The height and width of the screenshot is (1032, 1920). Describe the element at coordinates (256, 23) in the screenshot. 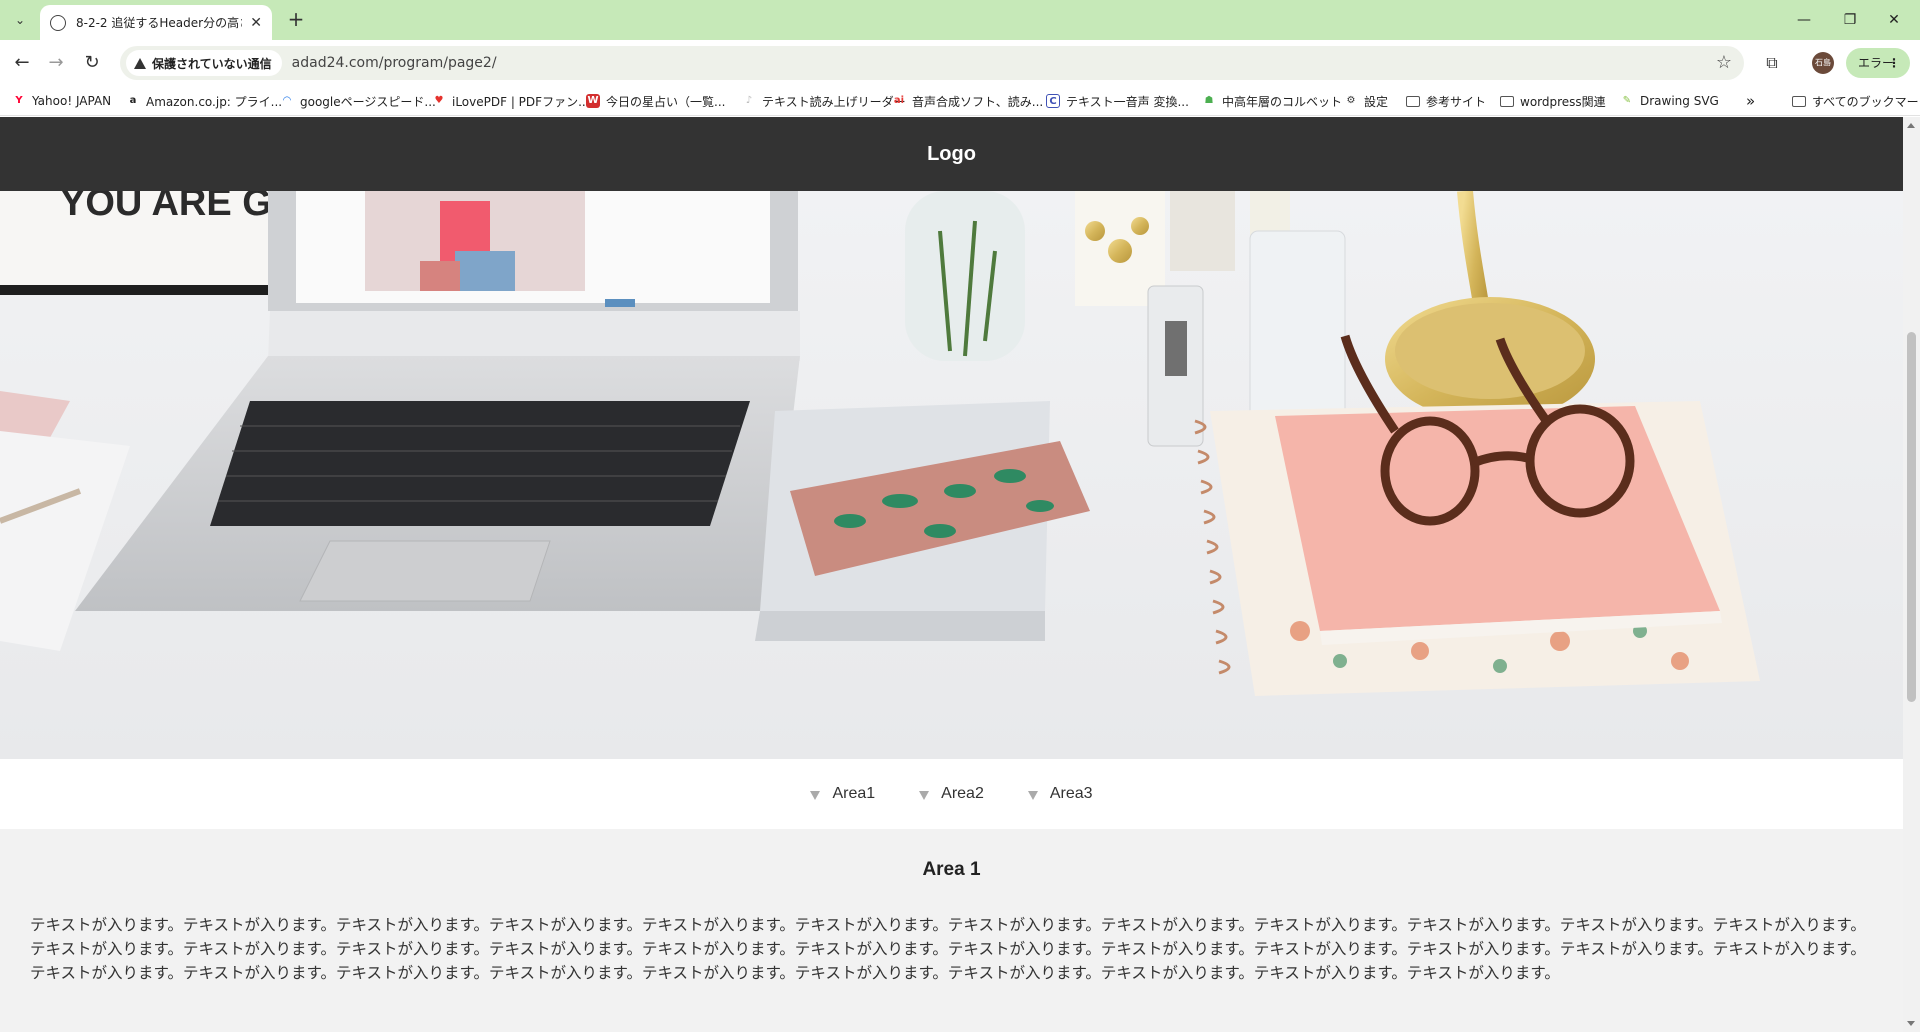

I see `close-icon: ✕` at that location.